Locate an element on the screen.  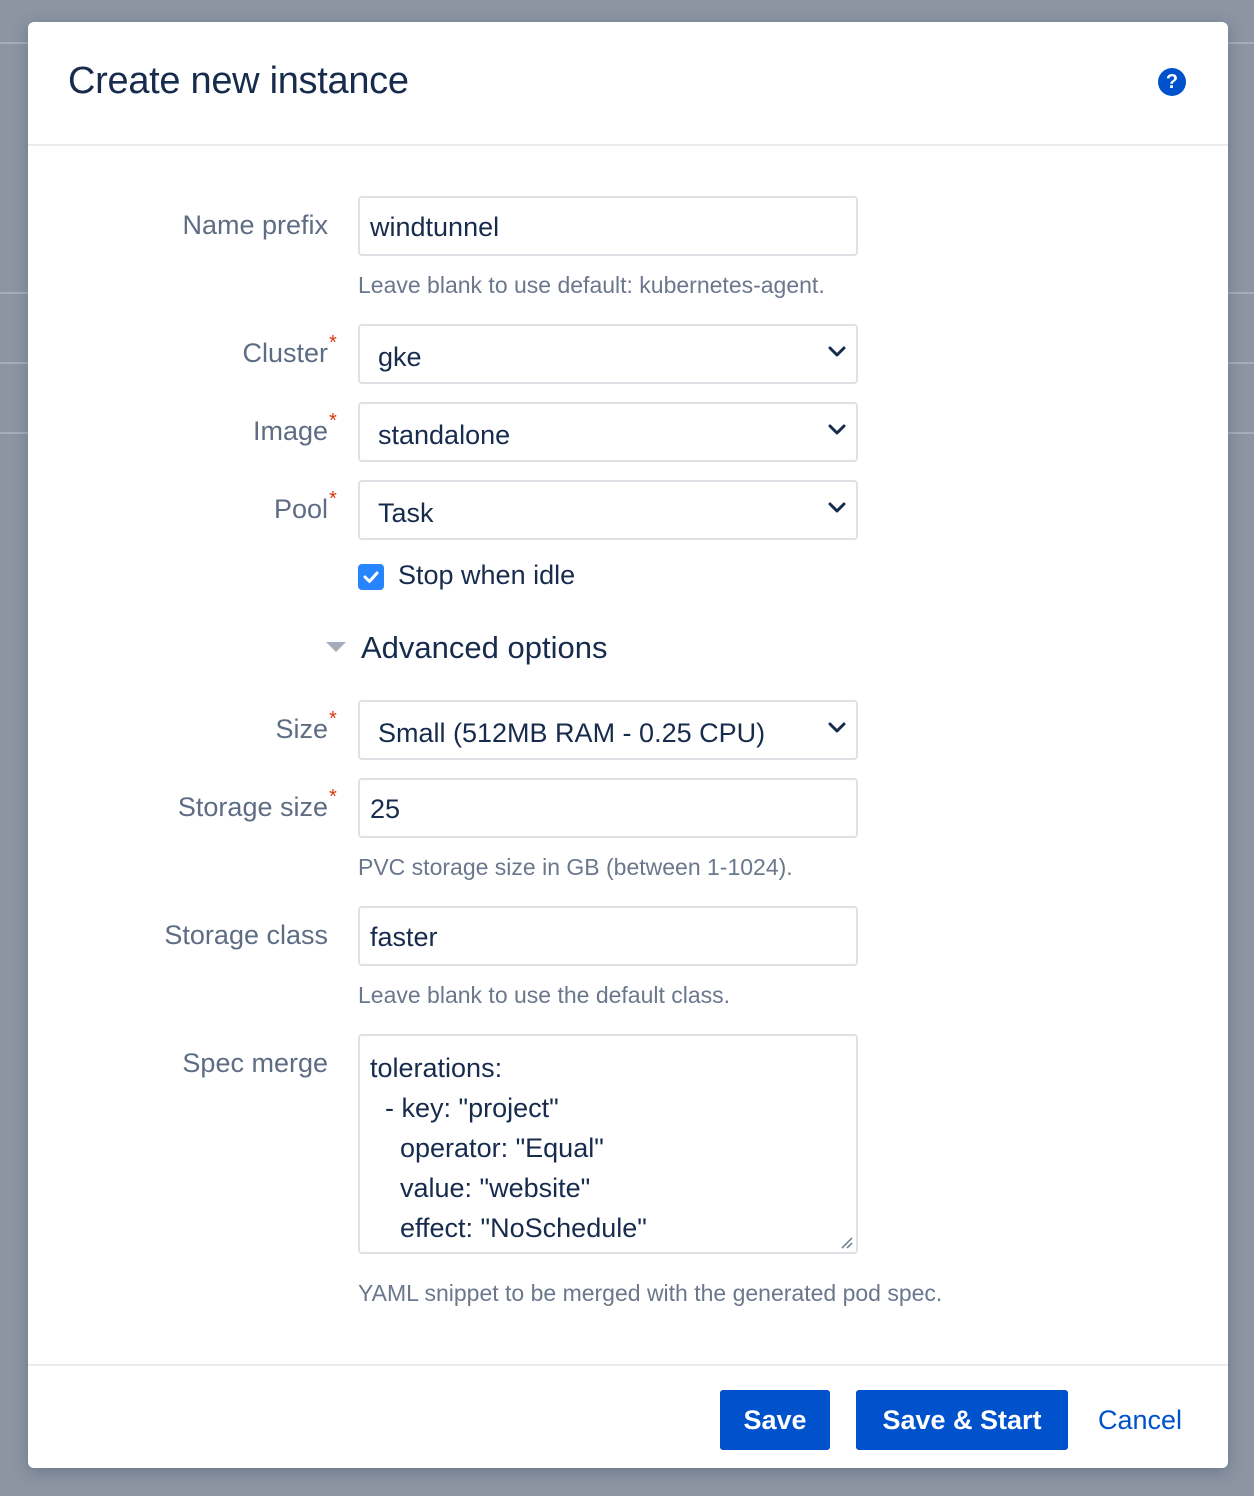
size-value: Small (512MB RAM - 0.25 CPU) is located at coordinates (572, 733).